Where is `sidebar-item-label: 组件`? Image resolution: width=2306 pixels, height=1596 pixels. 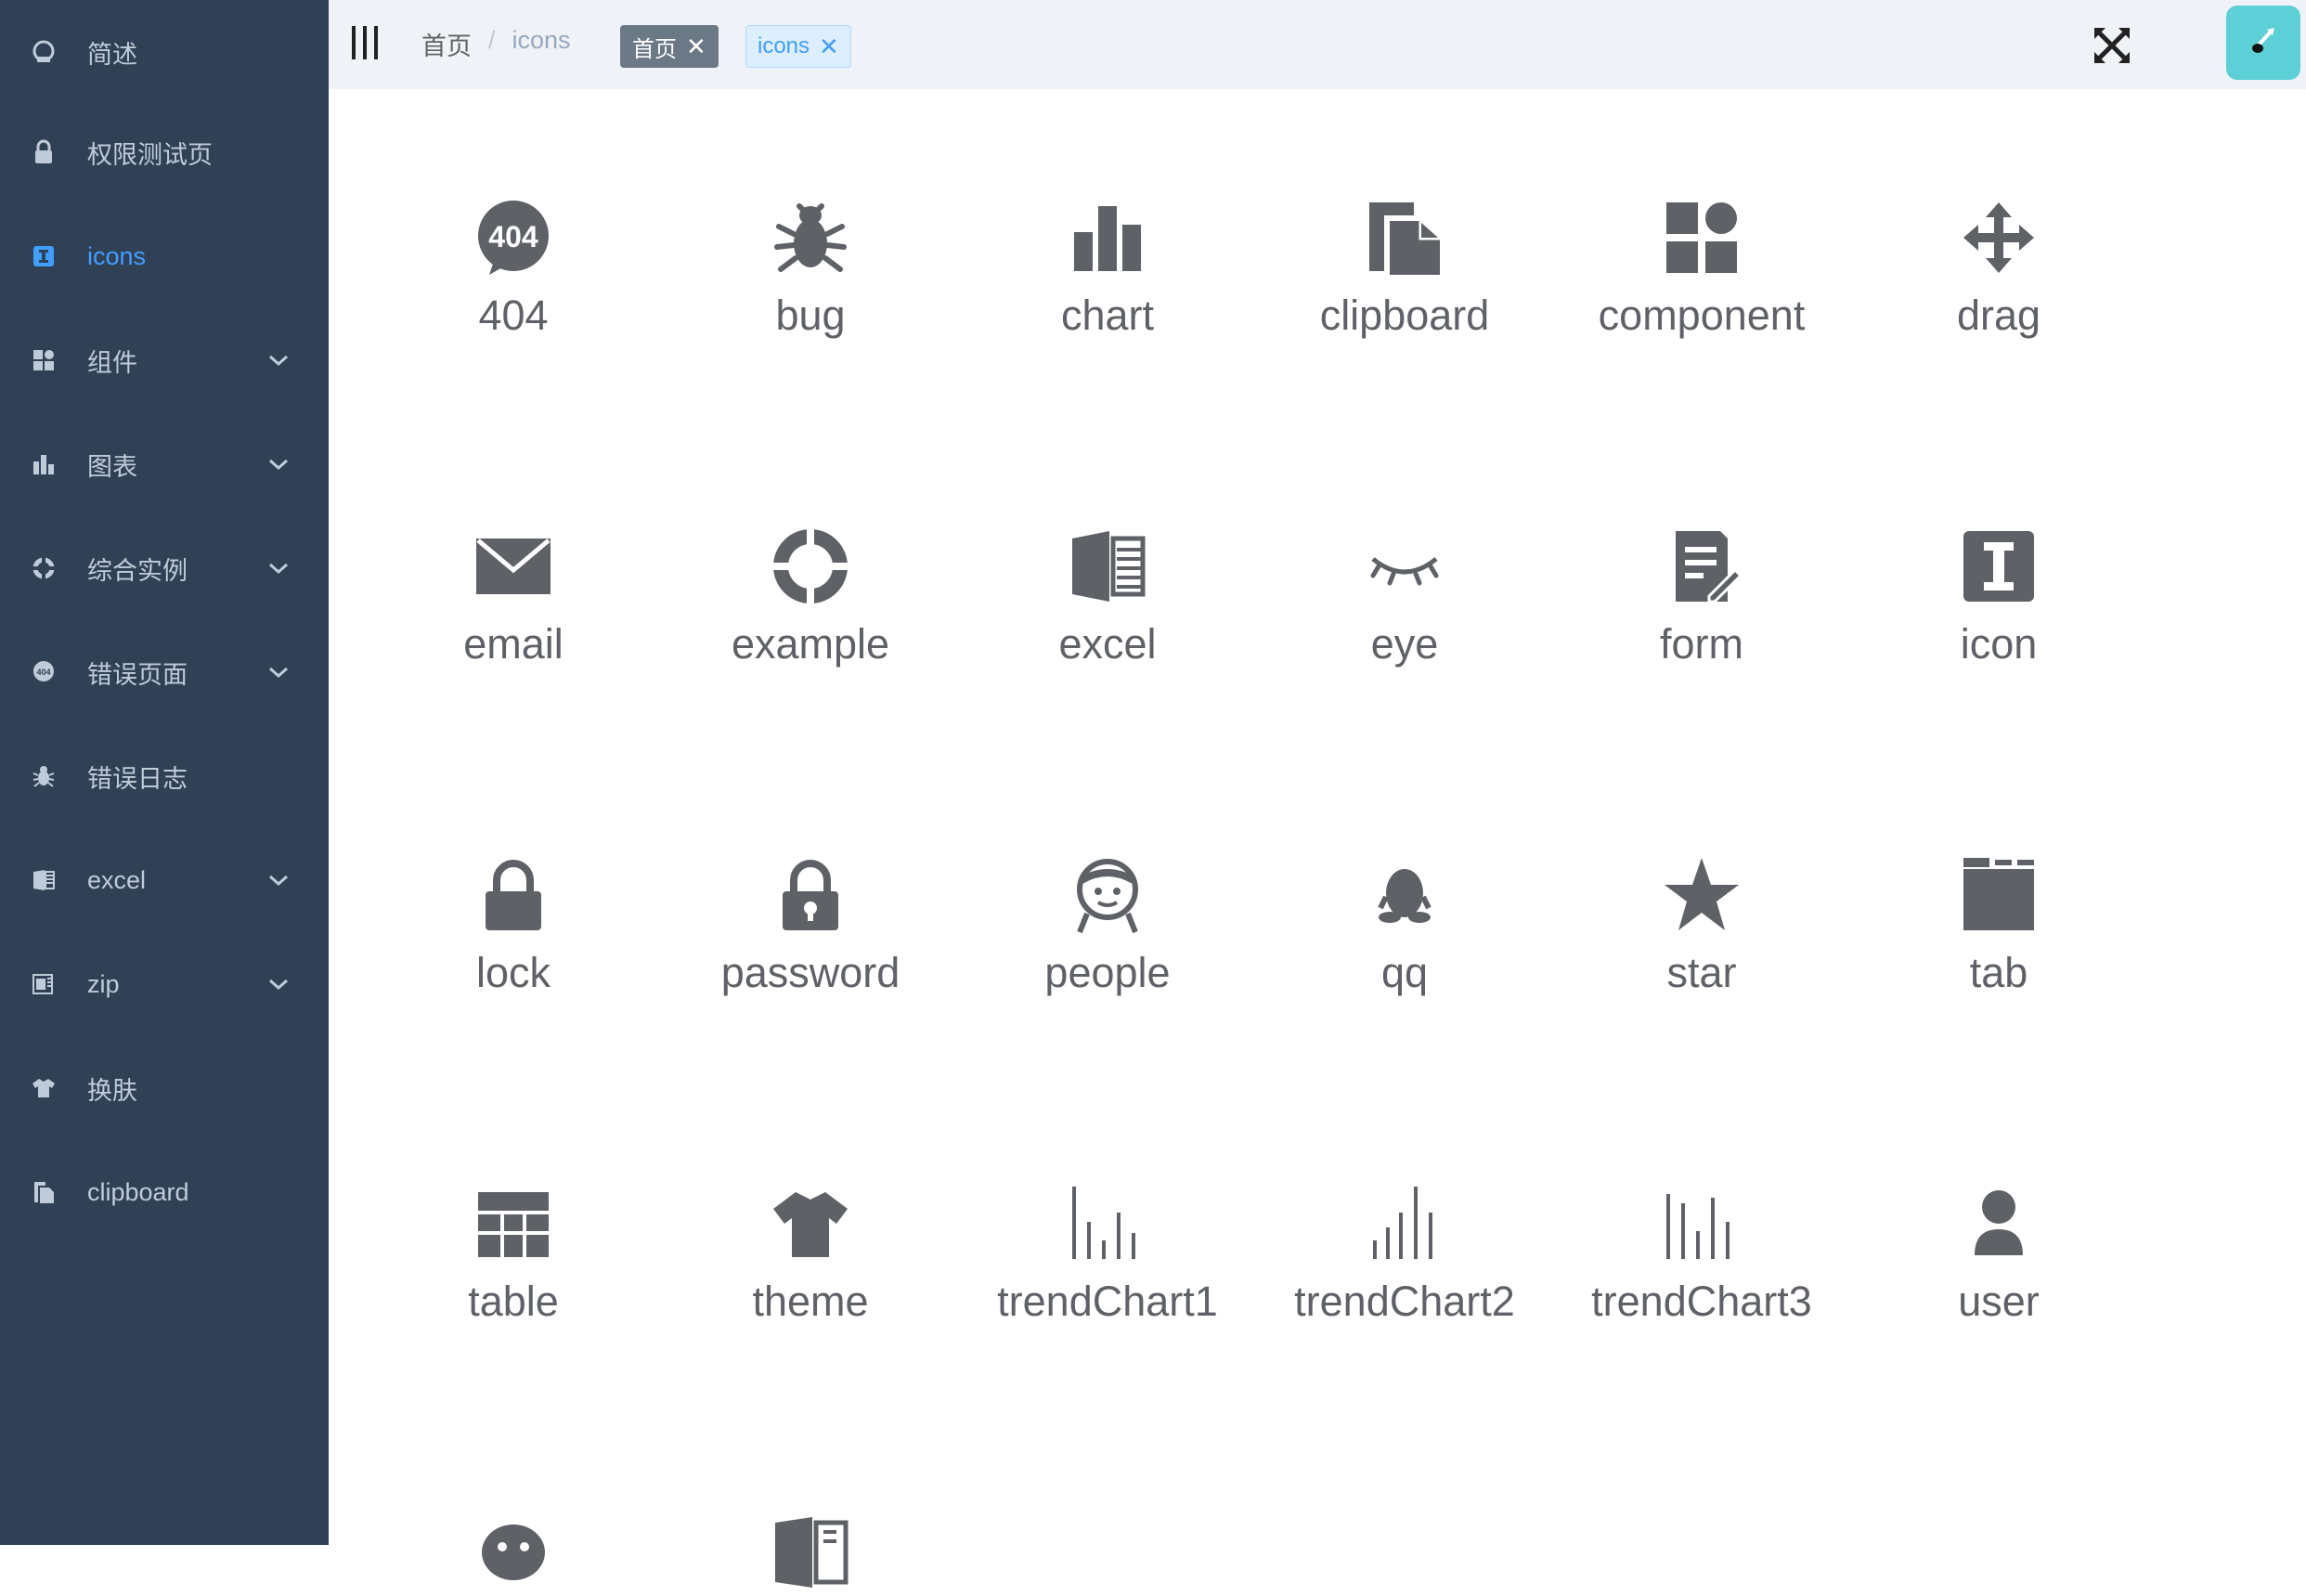 sidebar-item-label: 组件 is located at coordinates (112, 362).